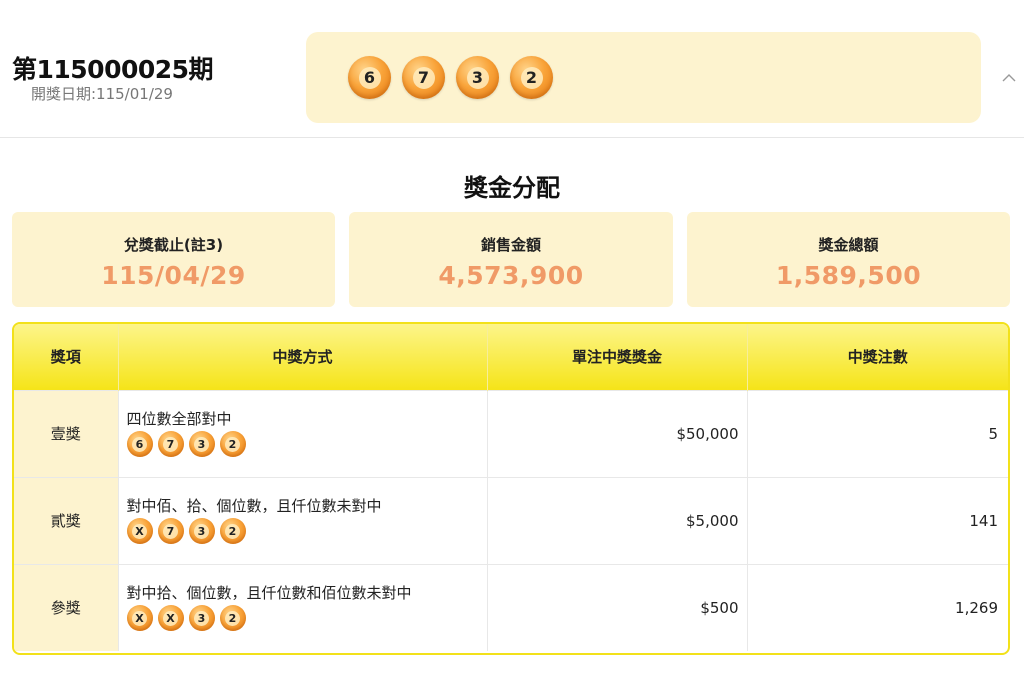 This screenshot has width=1024, height=683. I want to click on table-header-row: 獎項 中獎方式 單注中獎獎金 中獎注數, so click(511, 357).